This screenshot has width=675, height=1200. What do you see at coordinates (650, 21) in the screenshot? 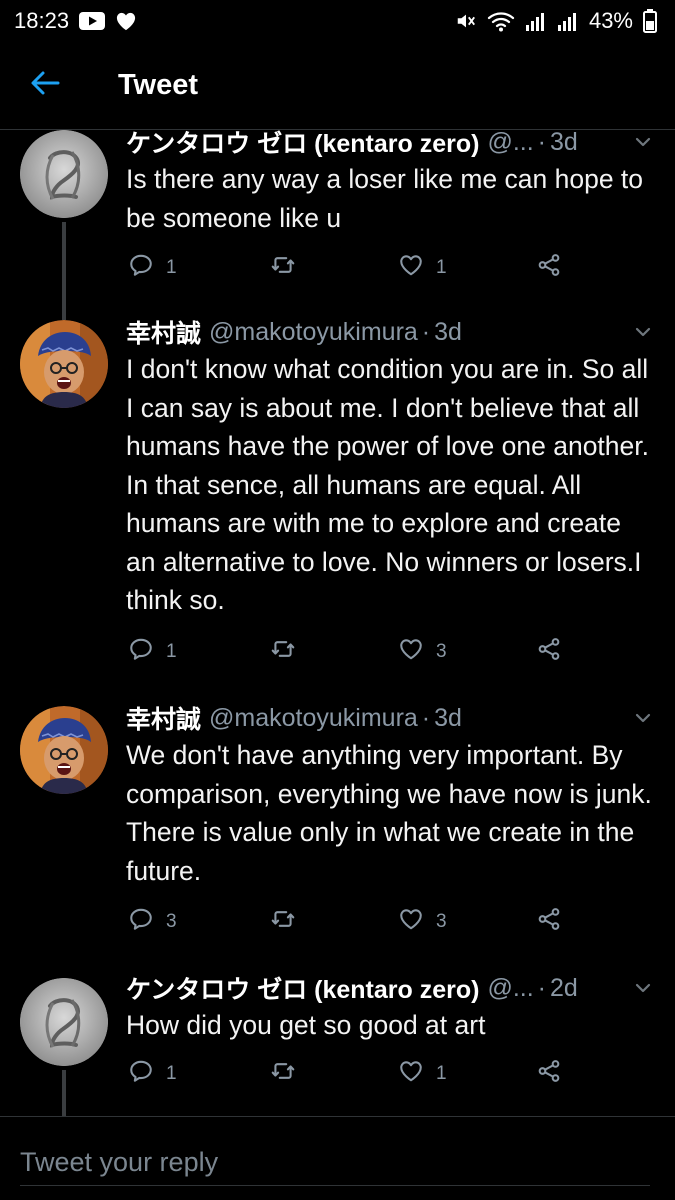
I see `battery-icon` at bounding box center [650, 21].